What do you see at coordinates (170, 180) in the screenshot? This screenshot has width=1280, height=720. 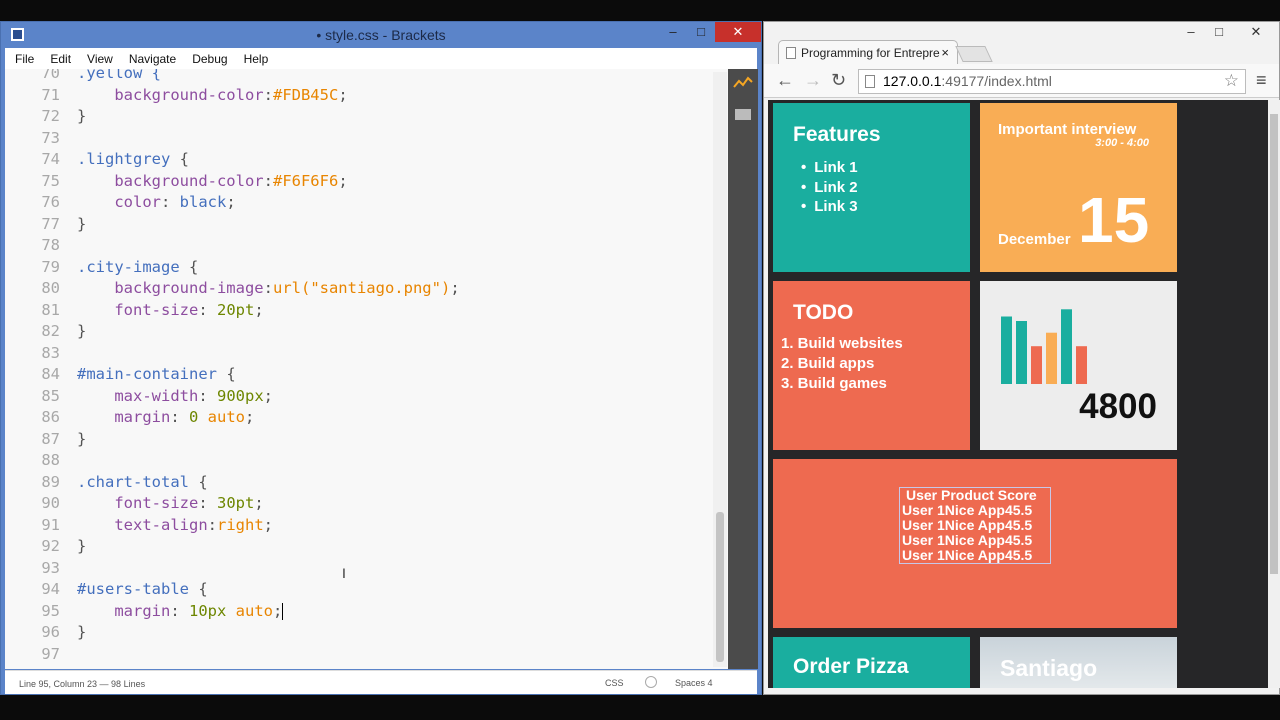 I see `code-token: background-color` at bounding box center [170, 180].